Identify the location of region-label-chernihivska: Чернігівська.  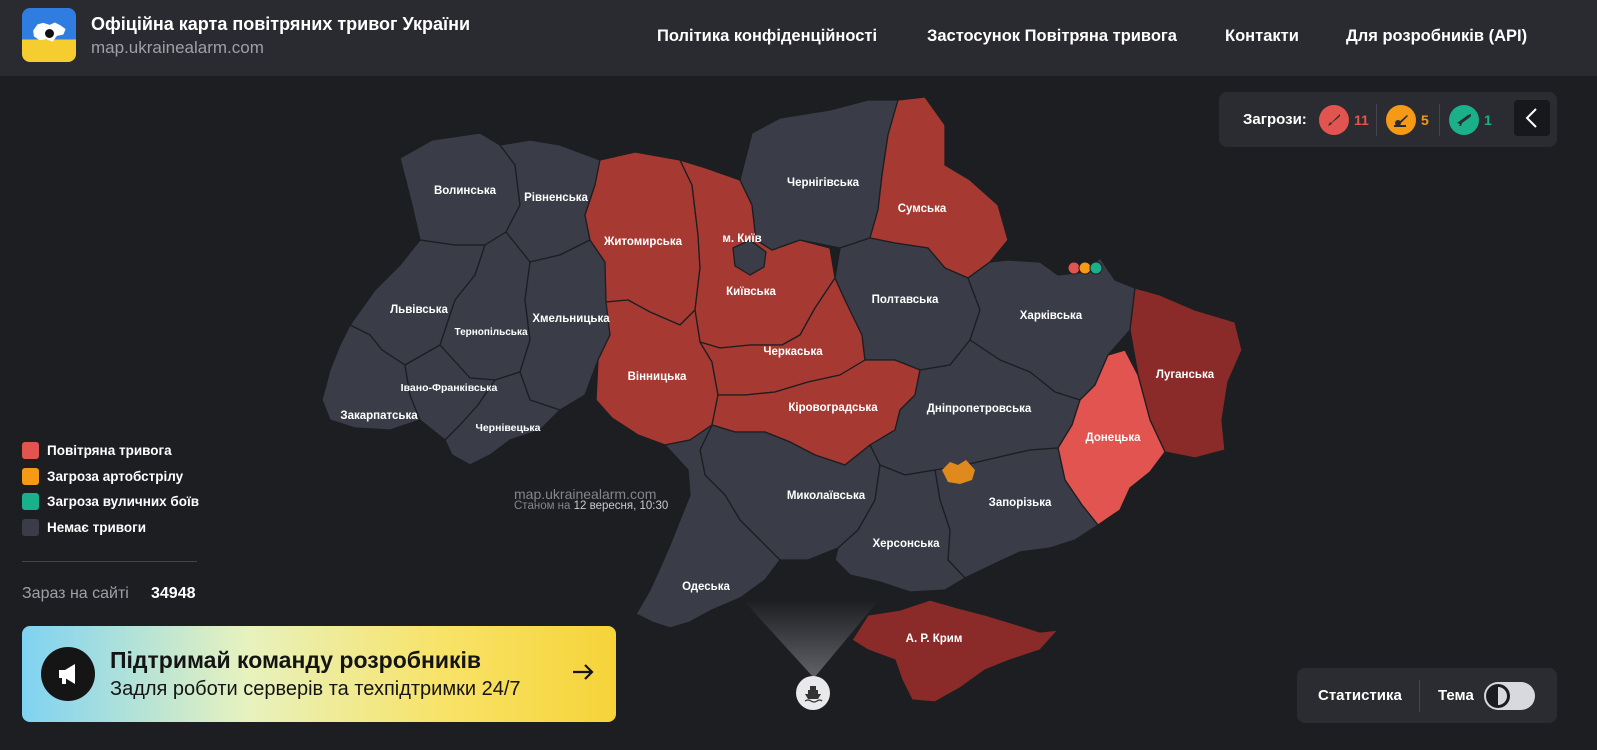
(823, 183).